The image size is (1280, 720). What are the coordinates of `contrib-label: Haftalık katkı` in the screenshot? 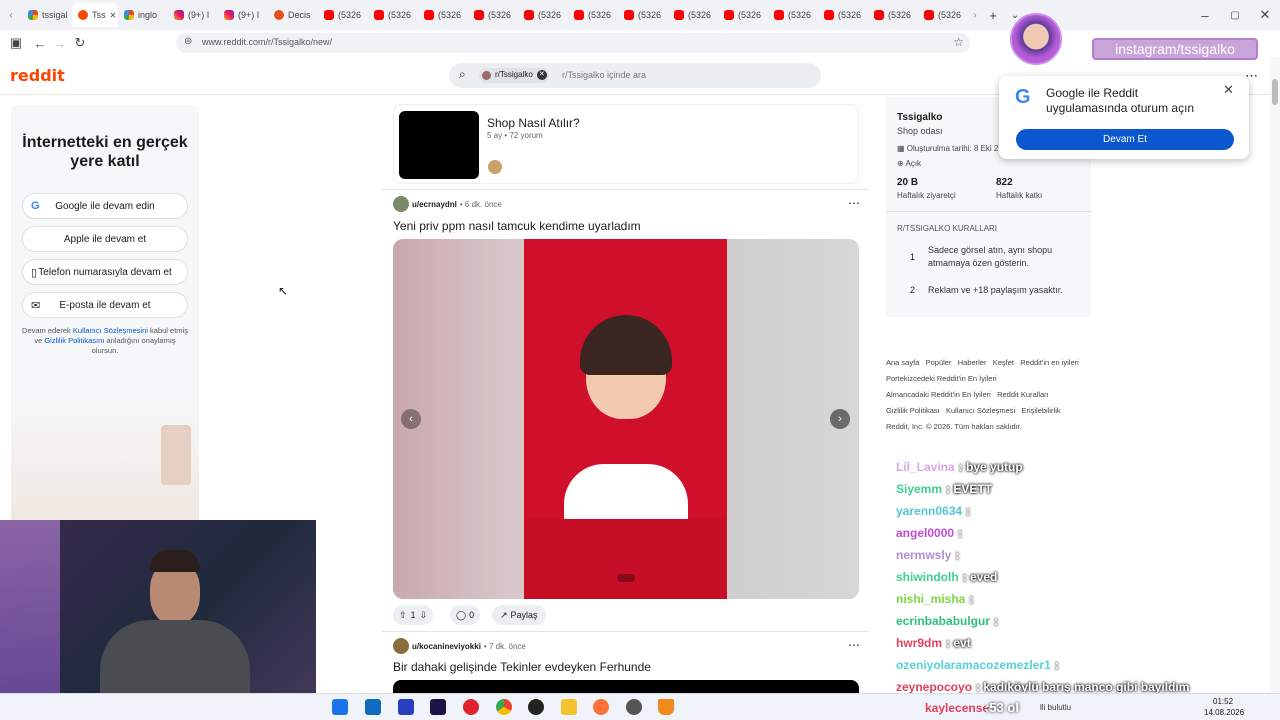 It's located at (1019, 195).